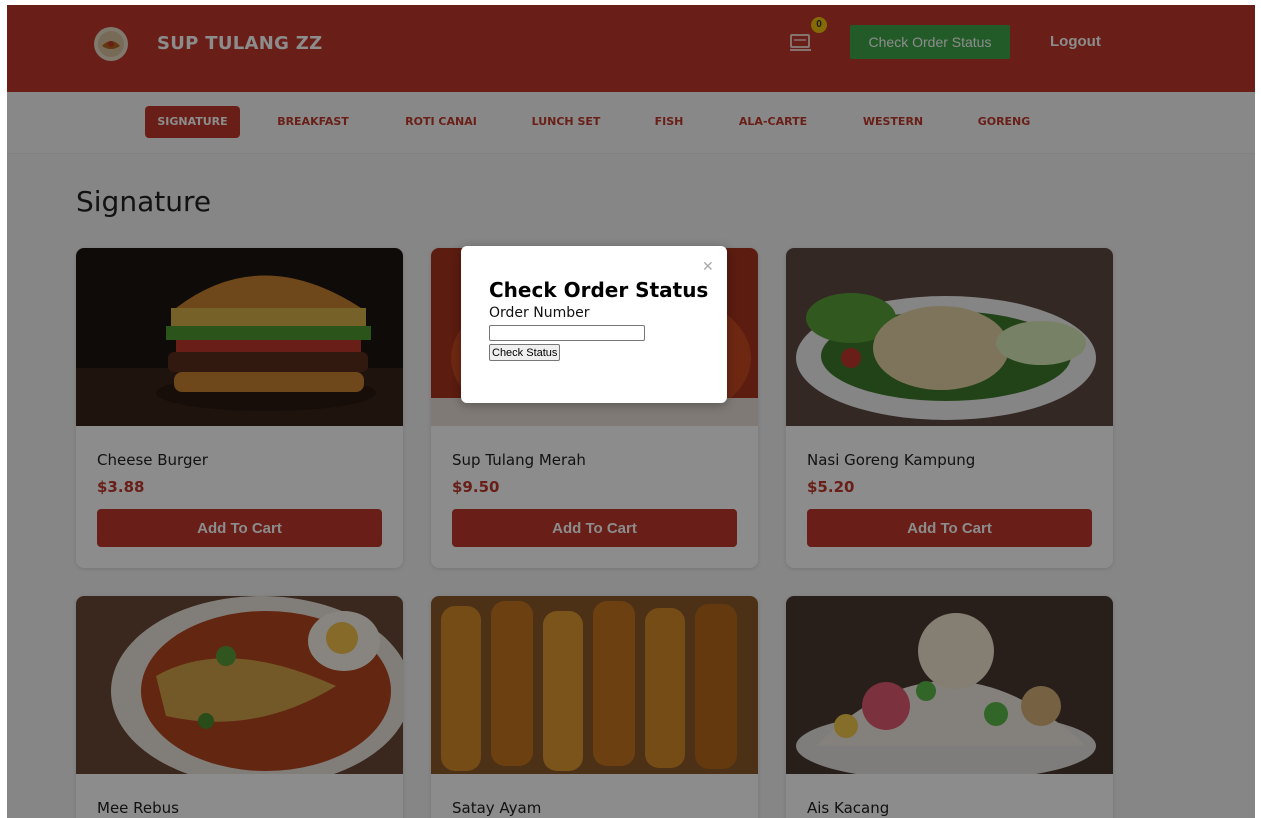  Describe the element at coordinates (599, 290) in the screenshot. I see `modal-title: Check Order Status` at that location.